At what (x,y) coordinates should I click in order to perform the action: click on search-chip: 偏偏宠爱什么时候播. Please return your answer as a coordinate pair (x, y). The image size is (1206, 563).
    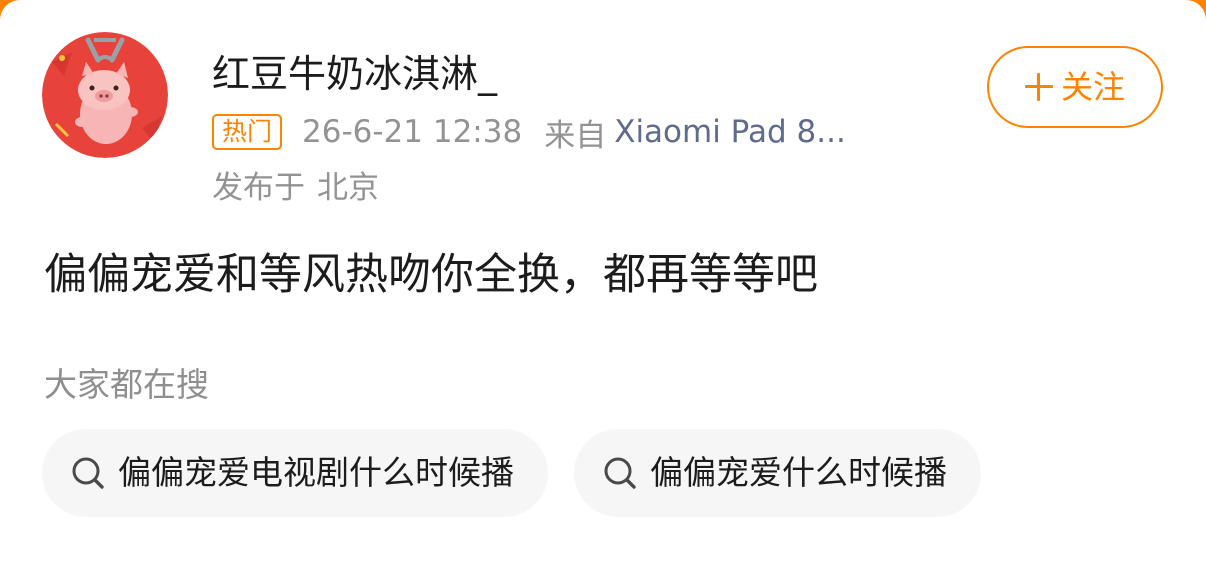
    Looking at the image, I should click on (777, 473).